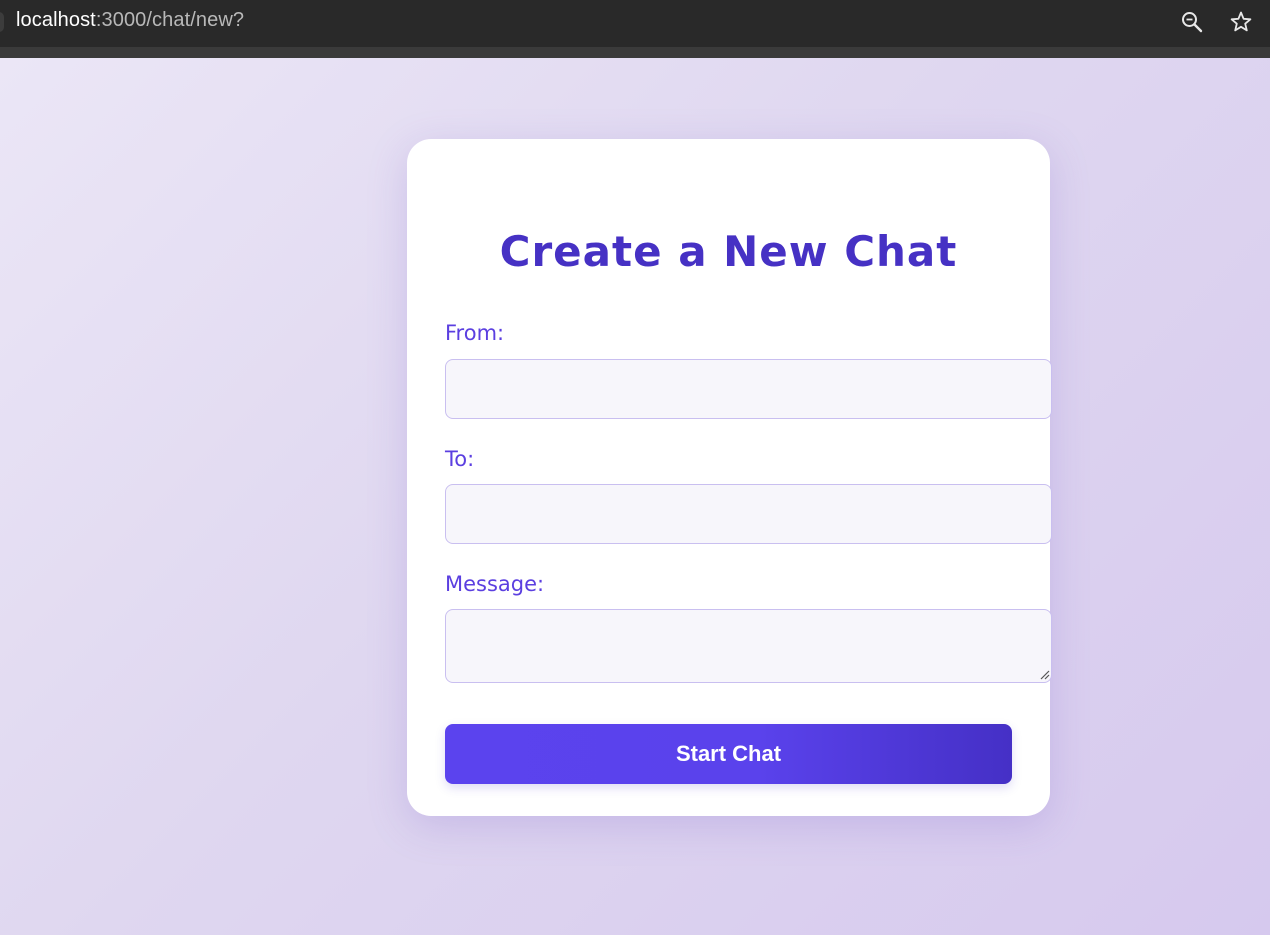 This screenshot has height=935, width=1270. I want to click on zoom-icon, so click(1192, 22).